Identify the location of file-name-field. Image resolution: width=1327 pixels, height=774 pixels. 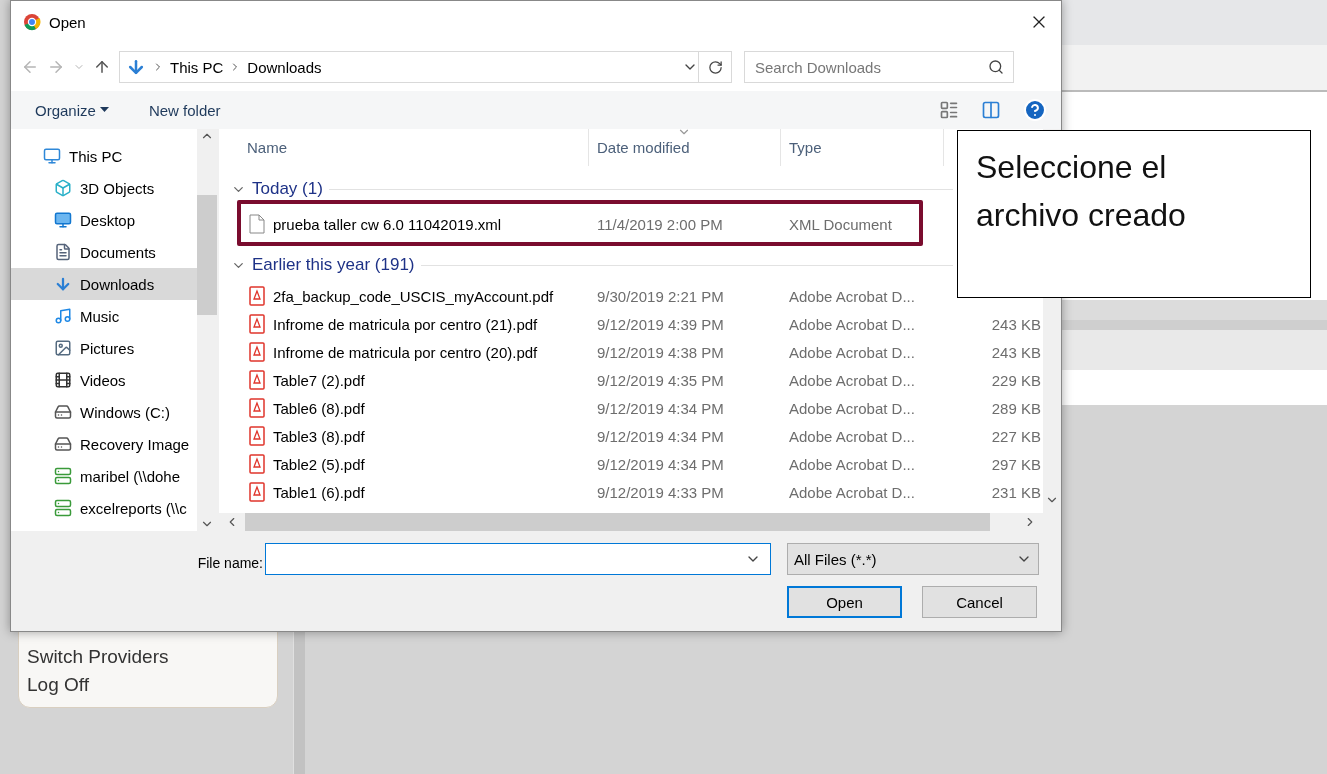
(518, 559).